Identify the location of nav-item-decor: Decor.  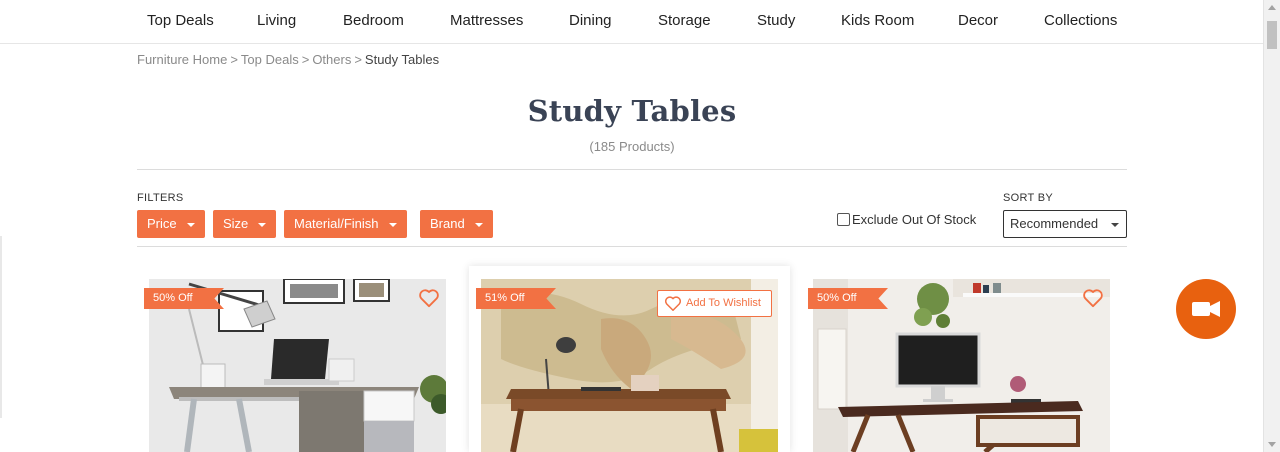
(978, 20).